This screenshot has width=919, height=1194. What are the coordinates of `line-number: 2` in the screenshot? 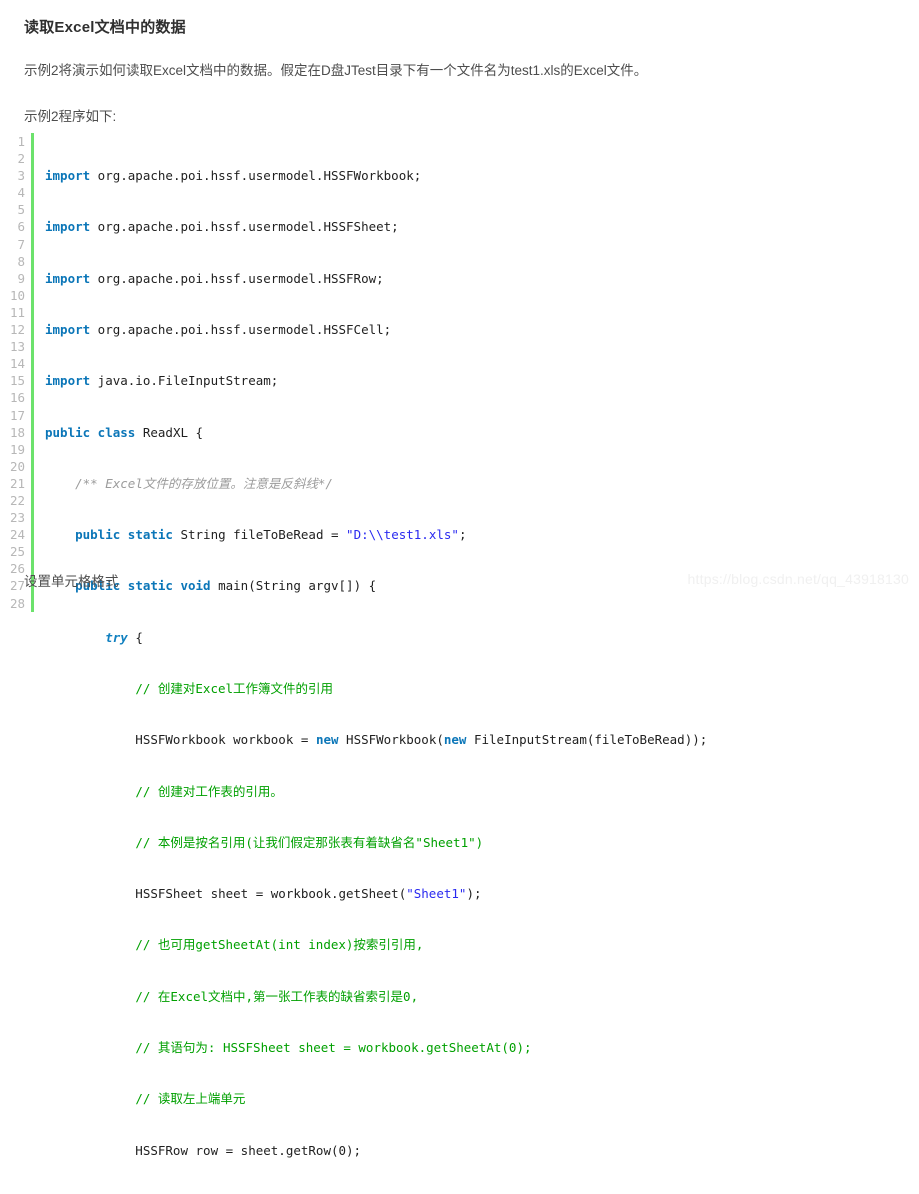 It's located at (12, 158).